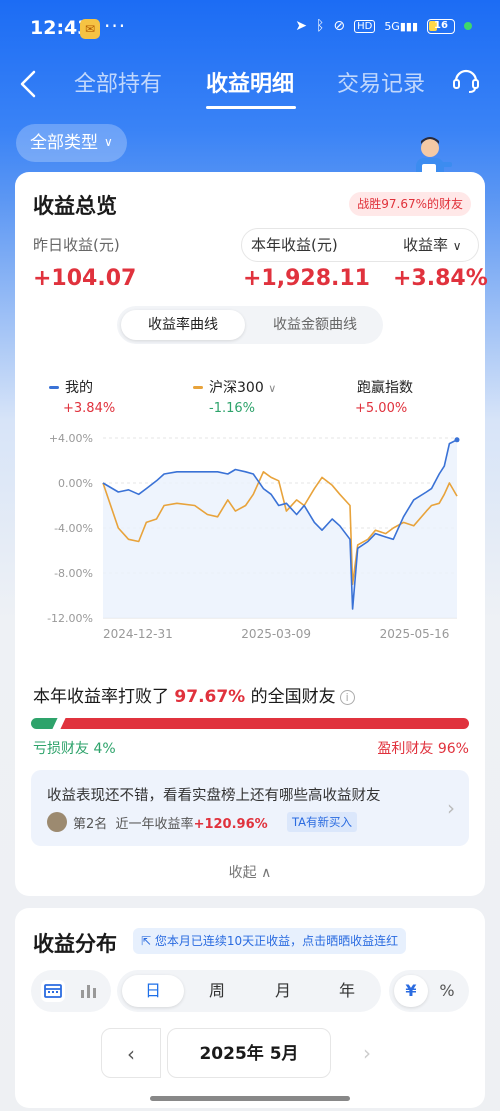  What do you see at coordinates (118, 82) in the screenshot?
I see `tab-holdings: 全部持有` at bounding box center [118, 82].